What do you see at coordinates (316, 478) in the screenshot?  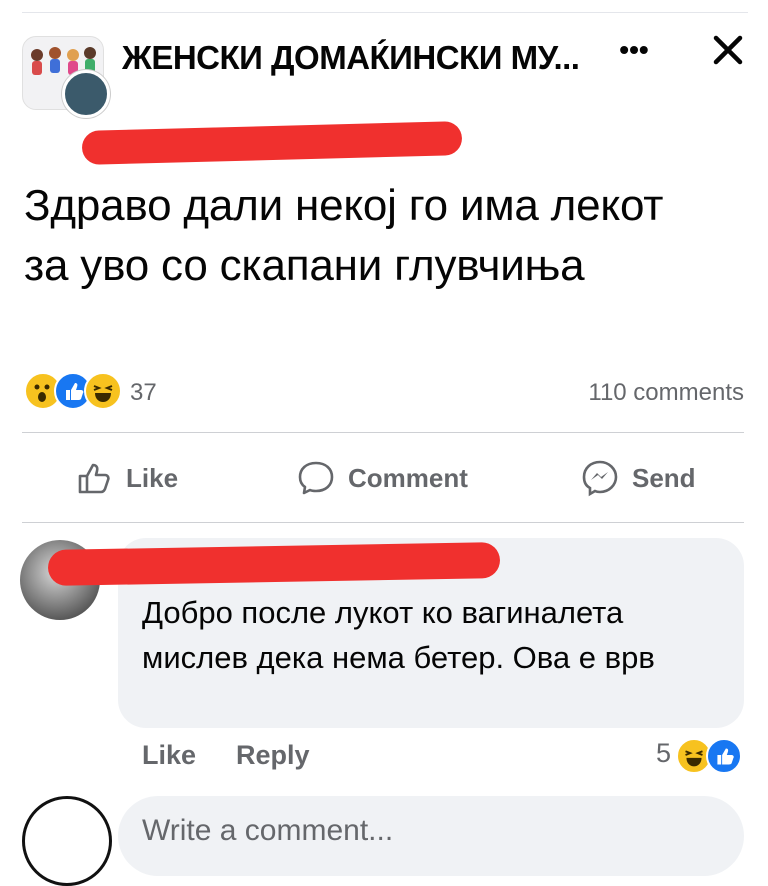 I see `comment-bubble-icon` at bounding box center [316, 478].